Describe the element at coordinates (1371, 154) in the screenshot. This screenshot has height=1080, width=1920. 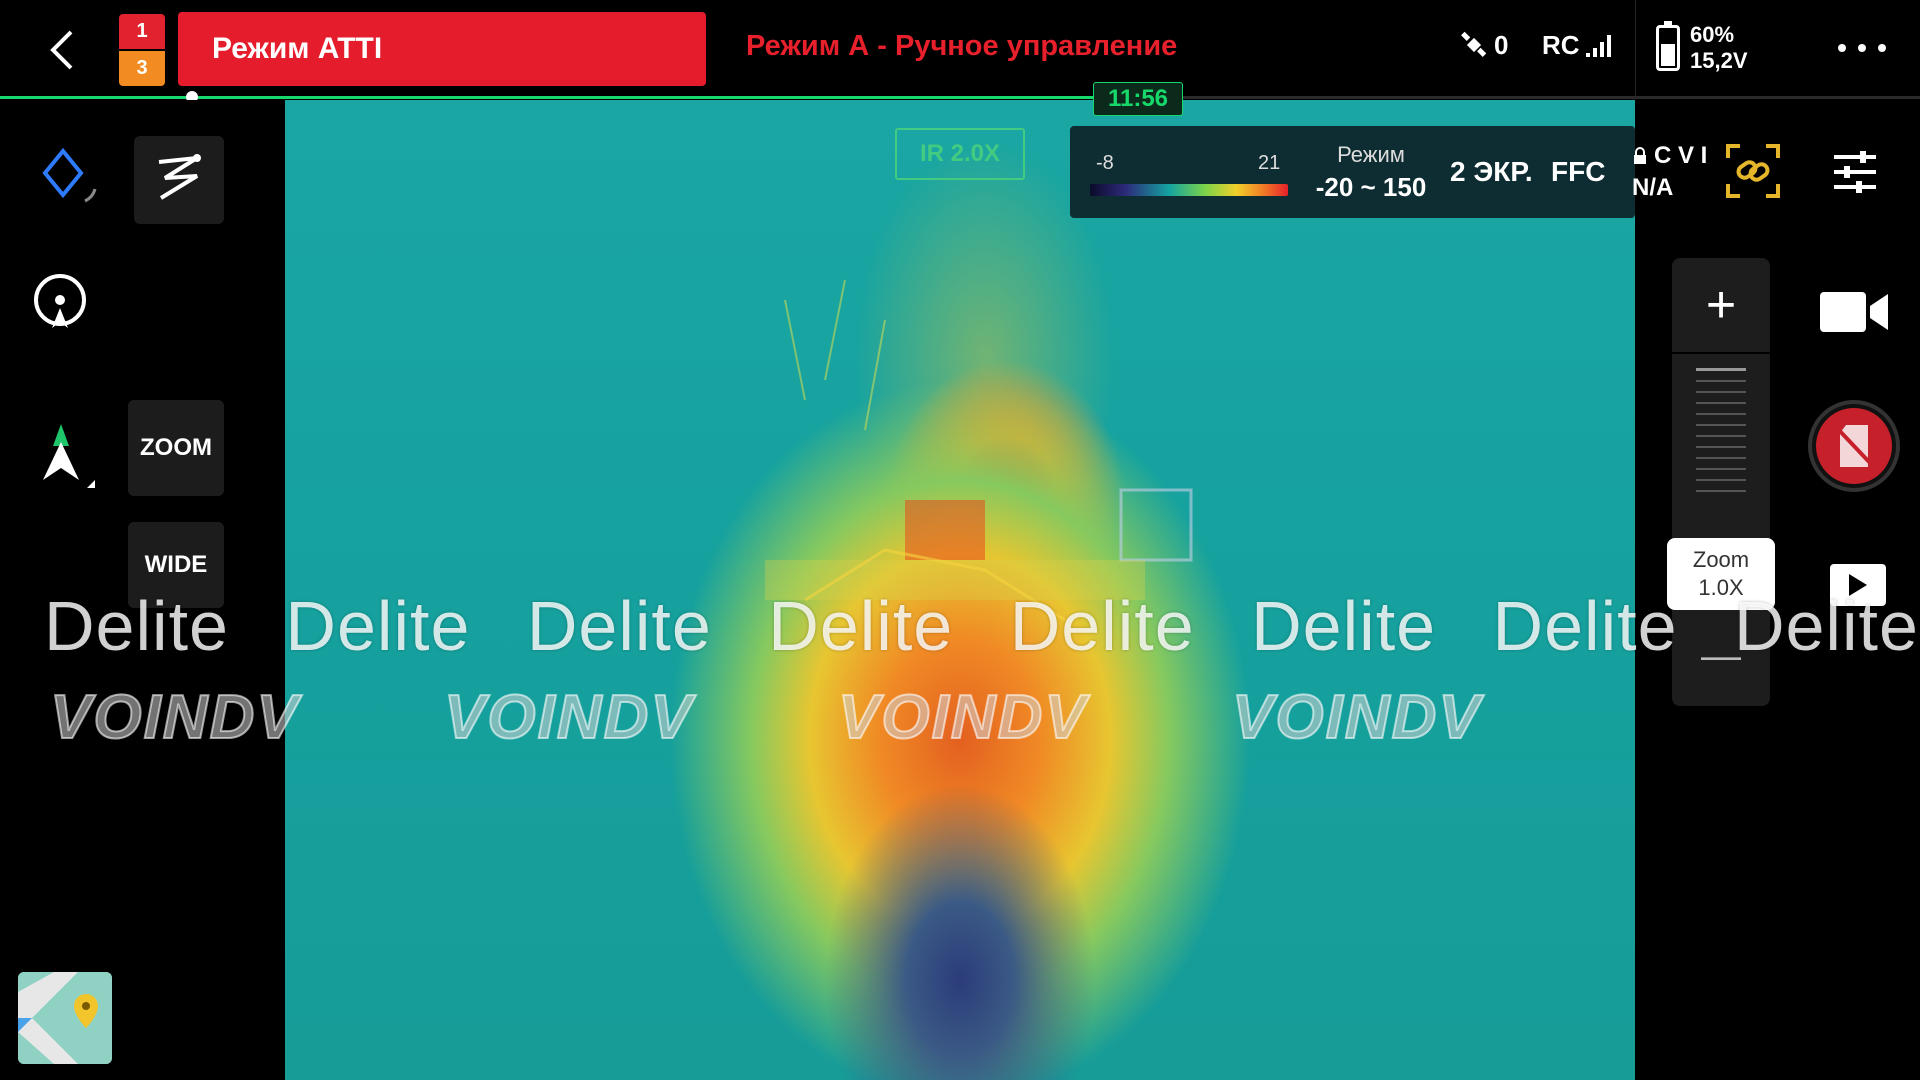
I see `range-mode-label: Режим` at that location.